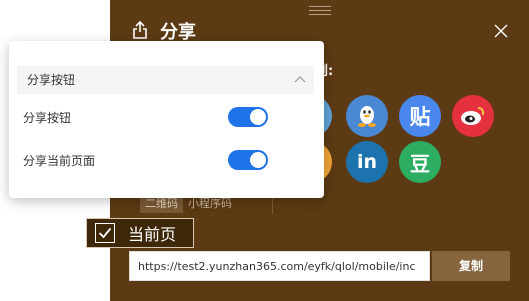  What do you see at coordinates (51, 80) in the screenshot?
I see `popover-header-label: 分享按钮` at bounding box center [51, 80].